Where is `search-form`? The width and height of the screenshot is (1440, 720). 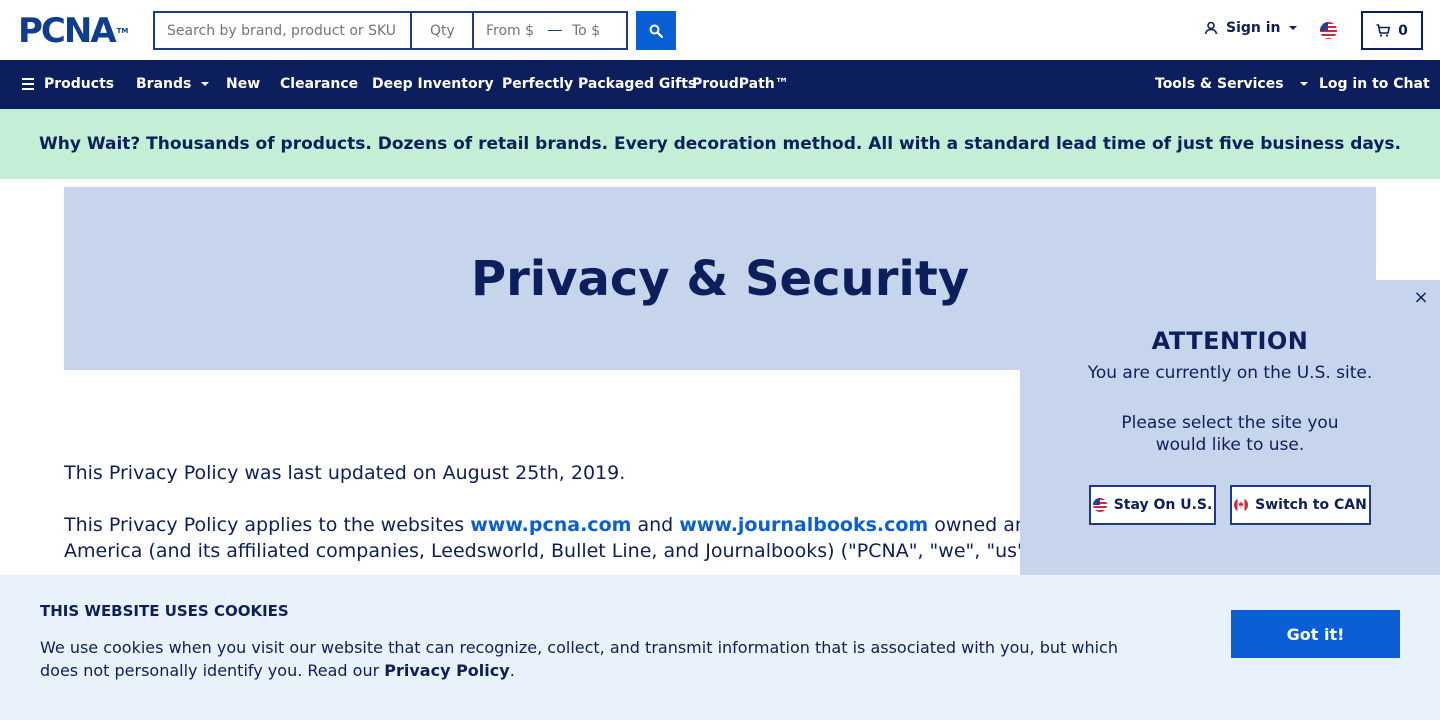 search-form is located at coordinates (390, 30).